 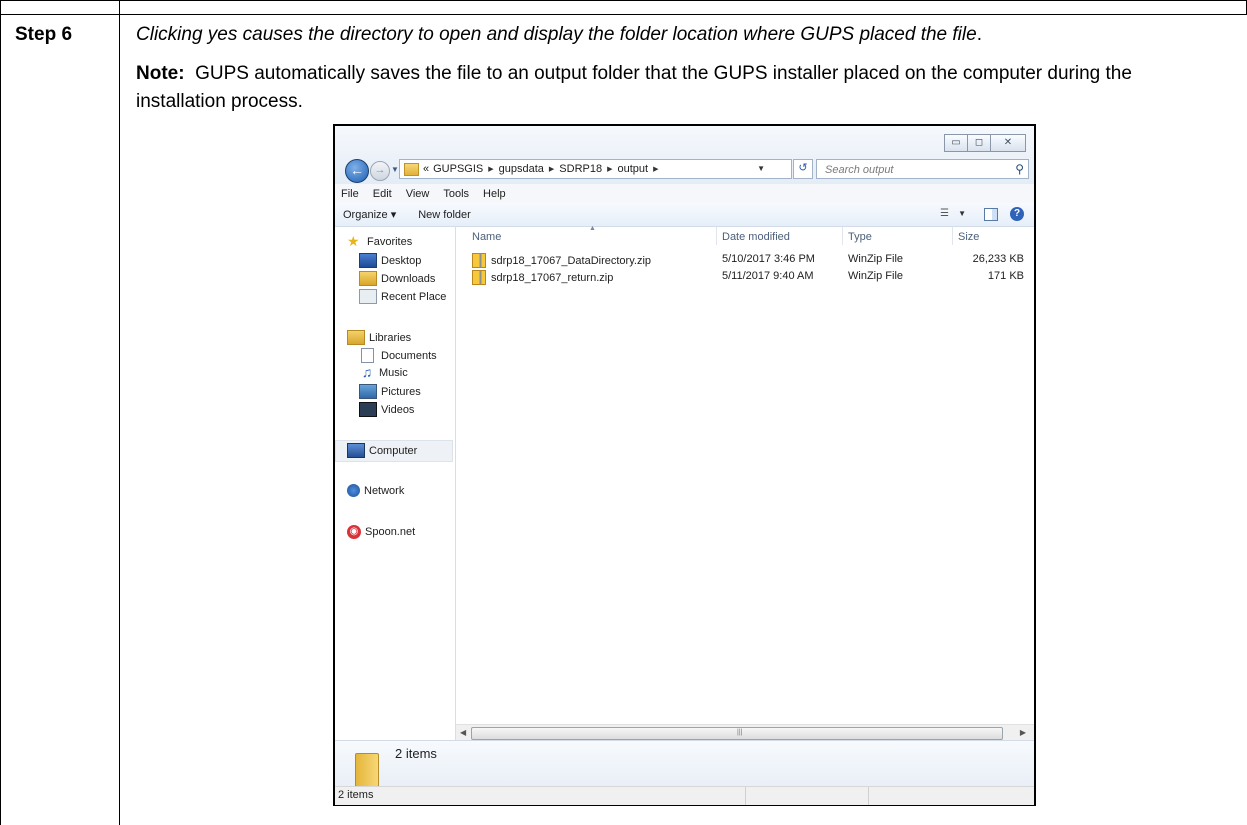 I want to click on close-button: ✕, so click(x=1008, y=143).